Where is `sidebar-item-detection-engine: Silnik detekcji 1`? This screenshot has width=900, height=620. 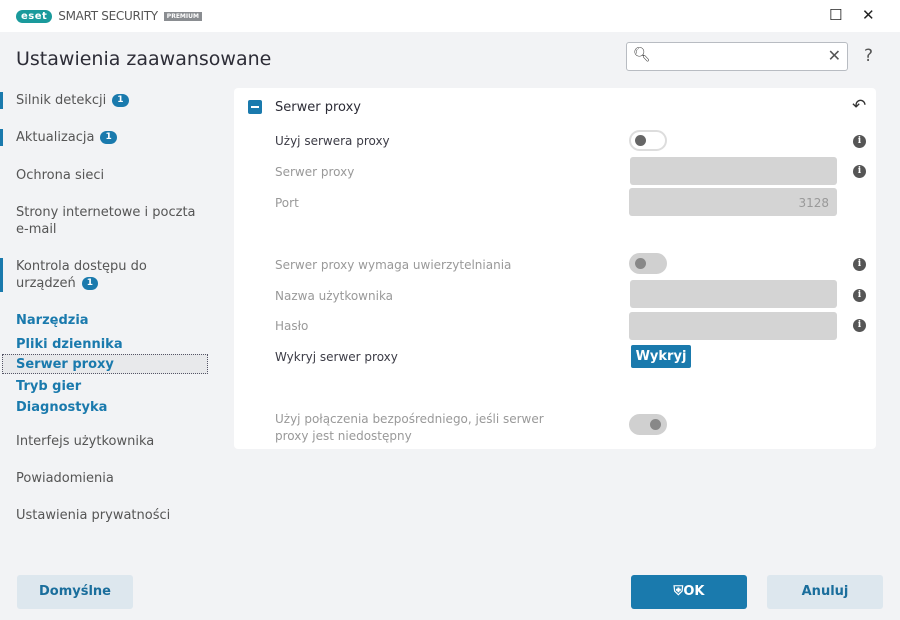 sidebar-item-detection-engine: Silnik detekcji 1 is located at coordinates (64, 100).